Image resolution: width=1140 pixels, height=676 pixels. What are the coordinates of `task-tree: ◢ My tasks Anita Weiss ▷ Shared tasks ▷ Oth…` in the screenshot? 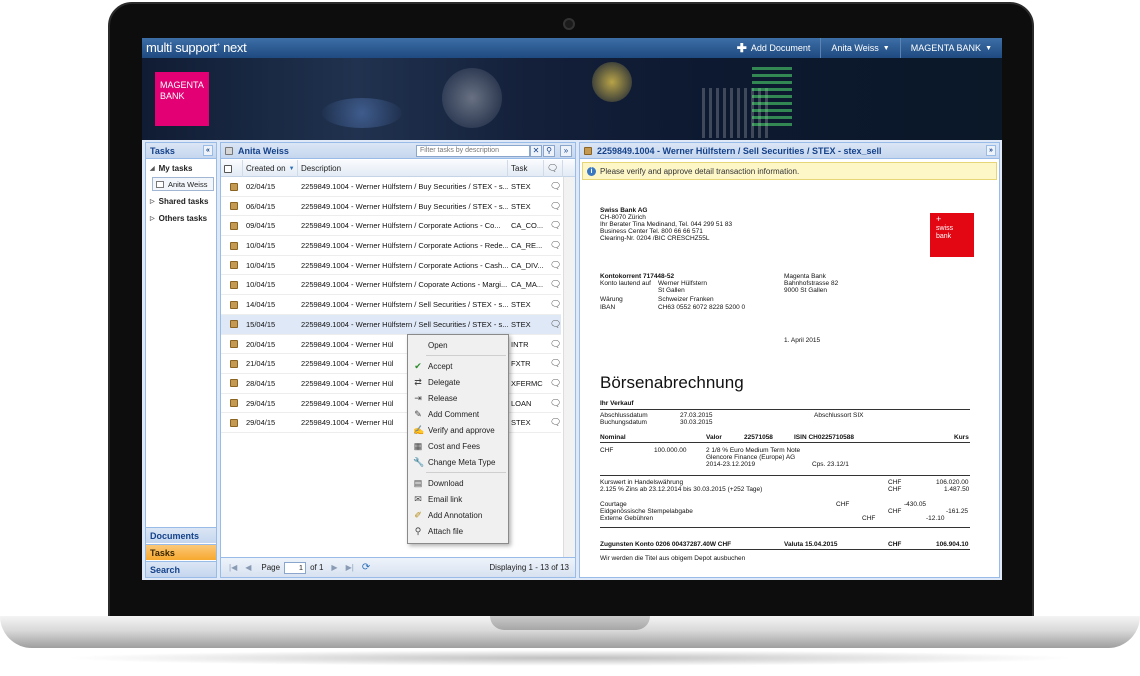 It's located at (181, 193).